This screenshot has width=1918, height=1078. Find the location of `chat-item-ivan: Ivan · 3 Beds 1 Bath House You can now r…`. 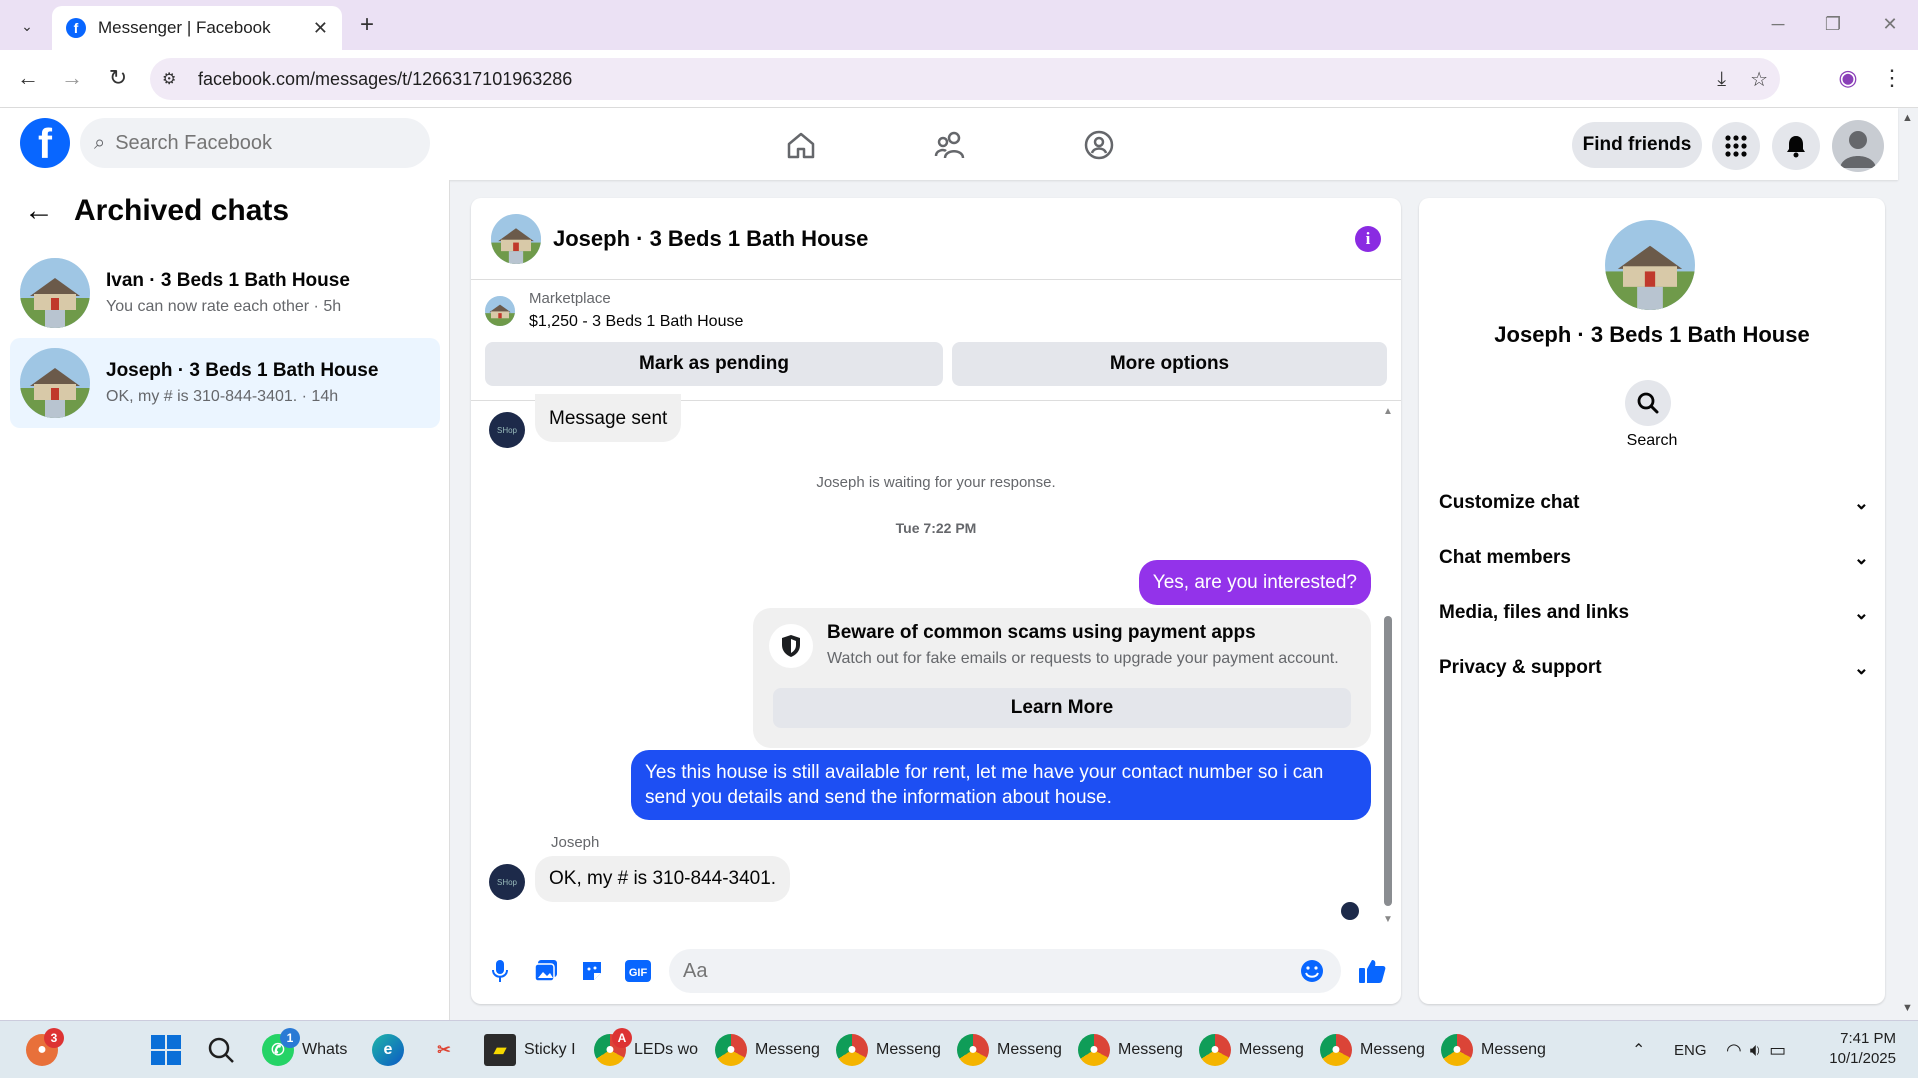

chat-item-ivan: Ivan · 3 Beds 1 Bath House You can now r… is located at coordinates (225, 293).